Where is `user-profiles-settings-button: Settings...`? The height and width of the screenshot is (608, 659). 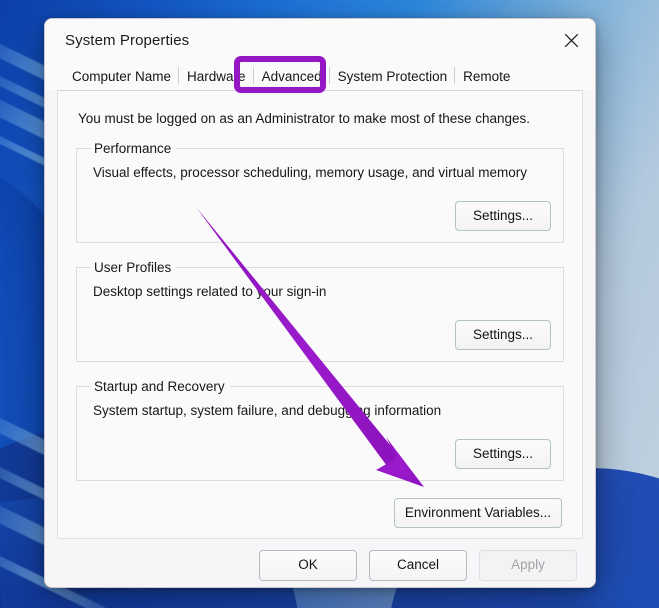 user-profiles-settings-button: Settings... is located at coordinates (503, 335).